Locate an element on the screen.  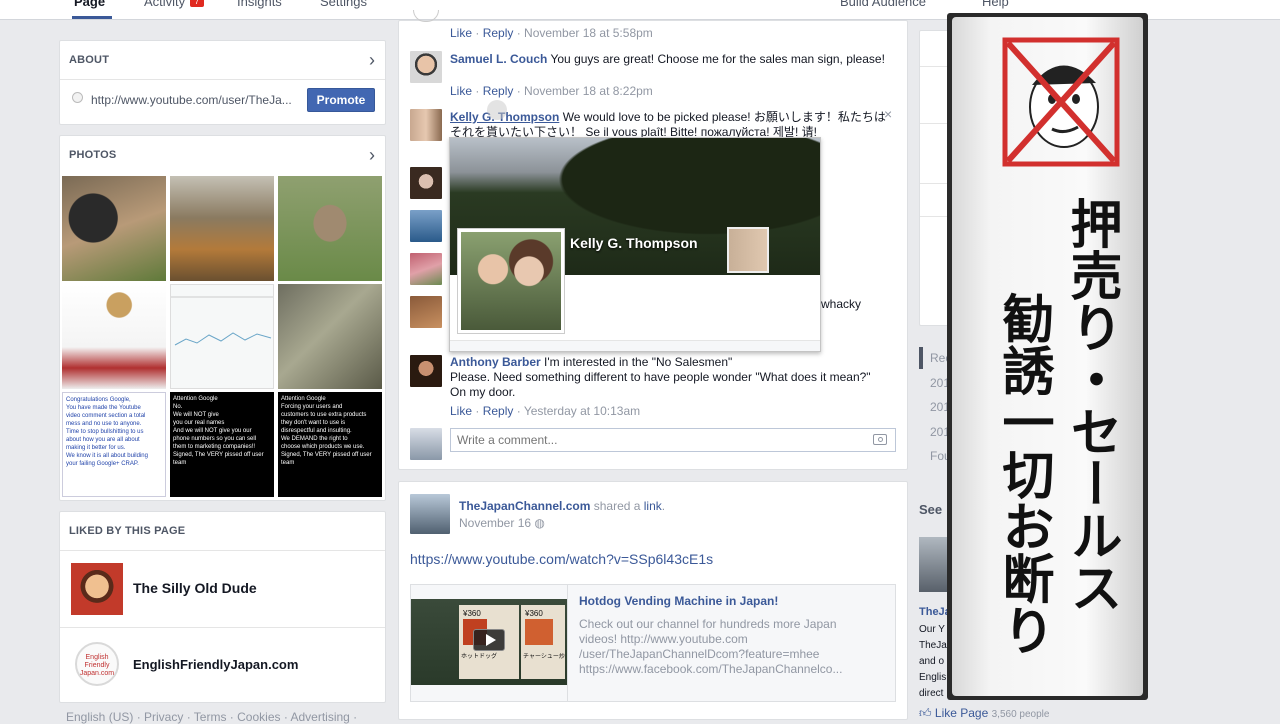
tab-insights: Insights is located at coordinates (259, 4).